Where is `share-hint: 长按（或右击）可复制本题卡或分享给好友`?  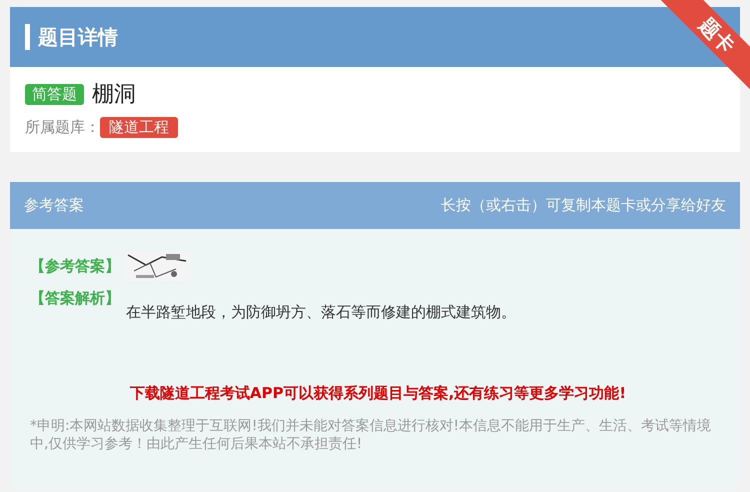 share-hint: 长按（或右击）可复制本题卡或分享给好友 is located at coordinates (583, 205).